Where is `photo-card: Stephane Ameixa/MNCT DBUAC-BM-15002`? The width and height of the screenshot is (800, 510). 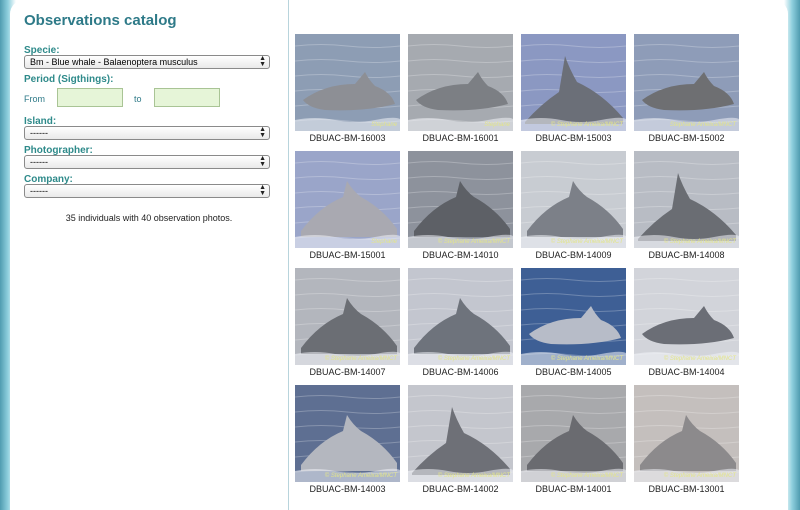 photo-card: Stephane Ameixa/MNCT DBUAC-BM-15002 is located at coordinates (686, 88).